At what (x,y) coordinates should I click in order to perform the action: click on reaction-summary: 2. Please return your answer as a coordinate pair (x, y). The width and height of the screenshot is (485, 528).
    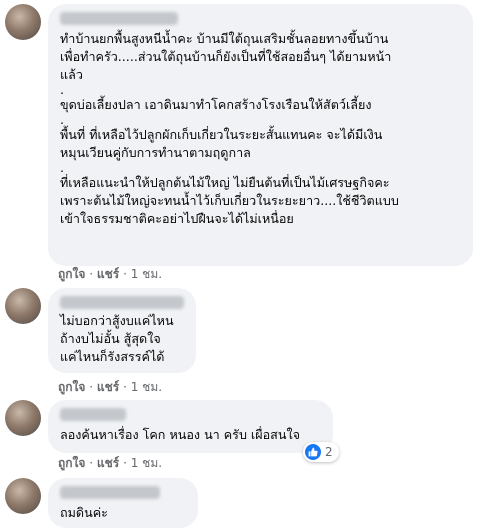
    Looking at the image, I should click on (321, 452).